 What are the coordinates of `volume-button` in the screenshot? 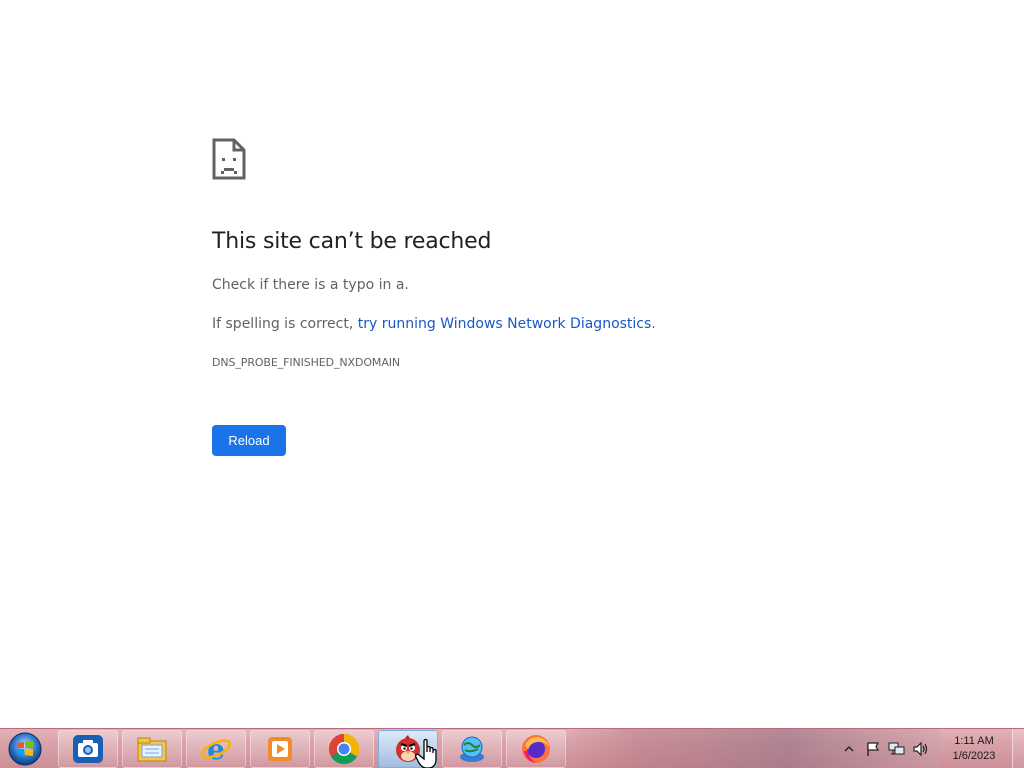 It's located at (921, 749).